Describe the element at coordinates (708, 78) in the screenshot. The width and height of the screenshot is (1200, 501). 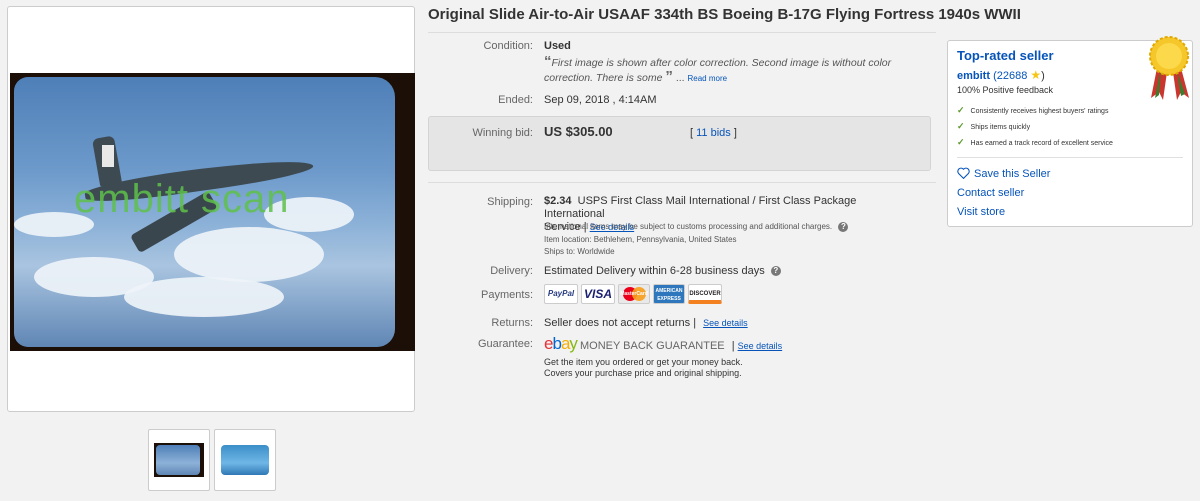
I see `read-more-link: Read more` at that location.